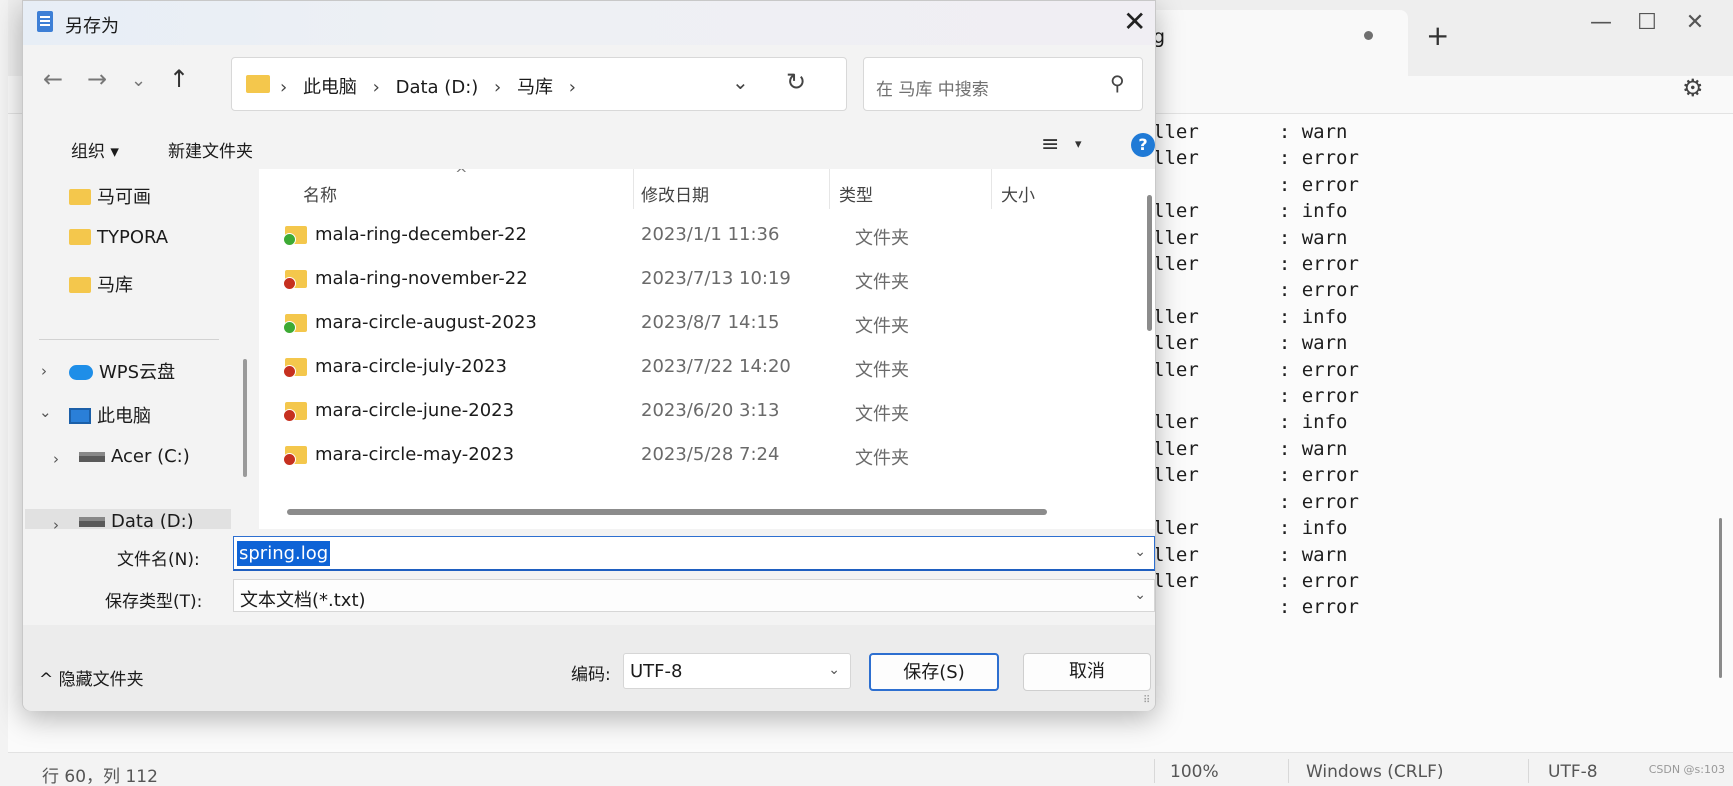 Image resolution: width=1733 pixels, height=786 pixels. I want to click on new-tab-button: +, so click(1437, 36).